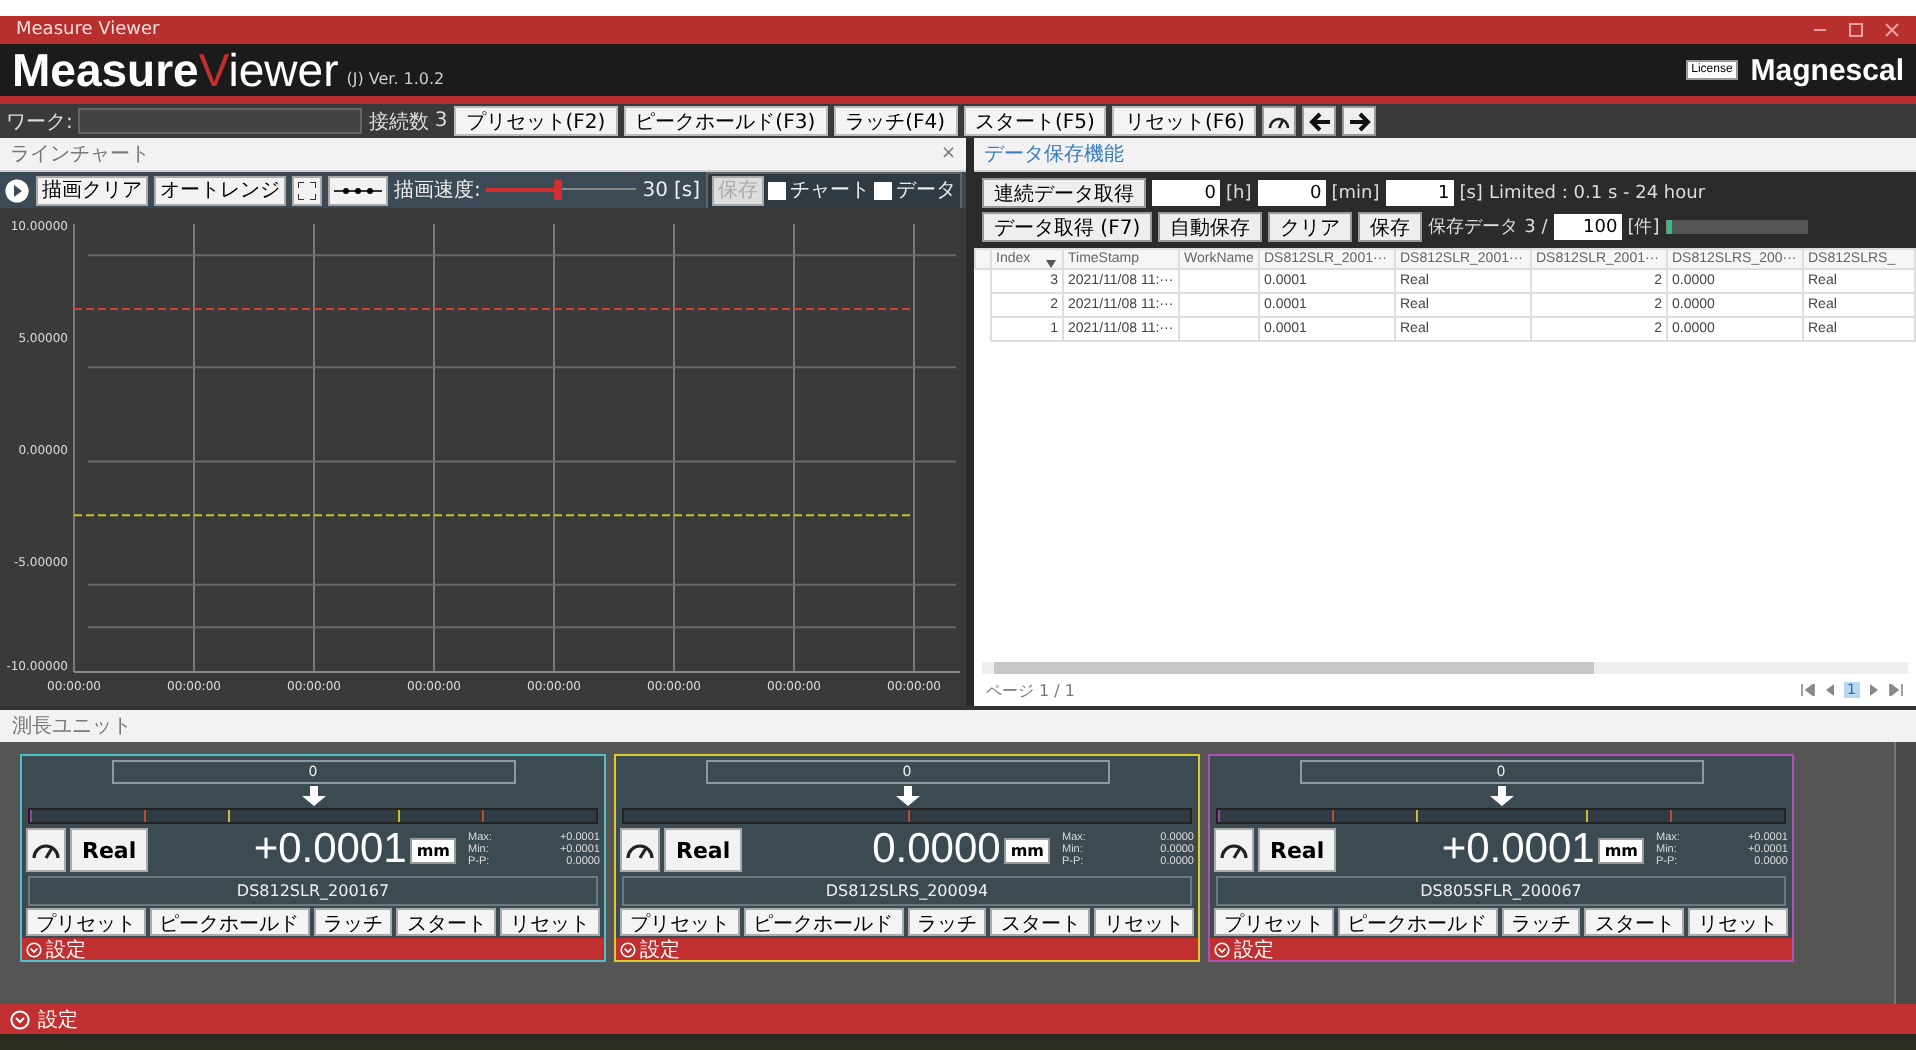 This screenshot has height=1050, width=1916. What do you see at coordinates (1239, 193) in the screenshot?
I see `duration-unit: [h]` at bounding box center [1239, 193].